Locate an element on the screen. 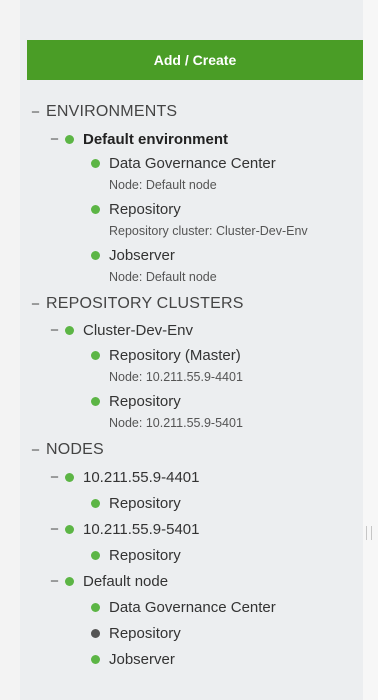 Image resolution: width=378 pixels, height=700 pixels. leaf-subtext: Node: 10.211.55.9-5401 is located at coordinates (176, 423).